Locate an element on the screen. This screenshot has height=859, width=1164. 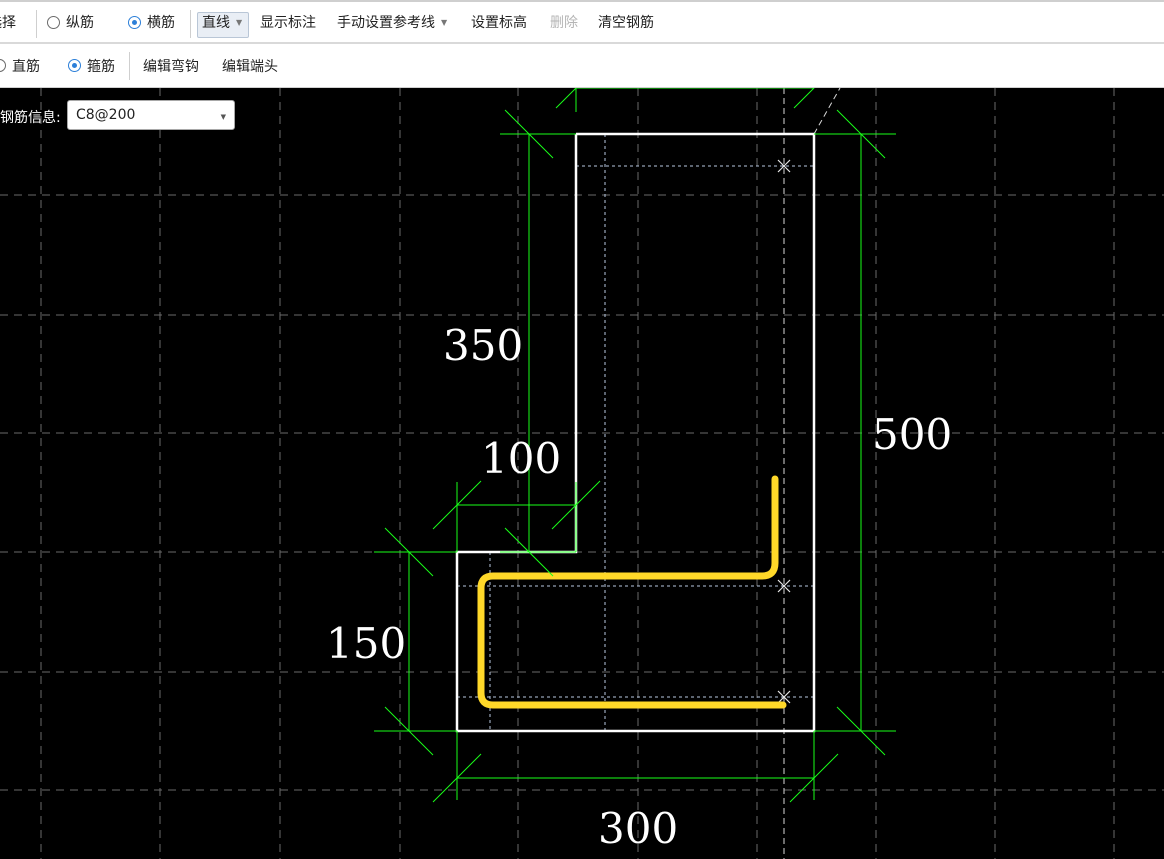
delete-label: 删除 is located at coordinates (564, 23).